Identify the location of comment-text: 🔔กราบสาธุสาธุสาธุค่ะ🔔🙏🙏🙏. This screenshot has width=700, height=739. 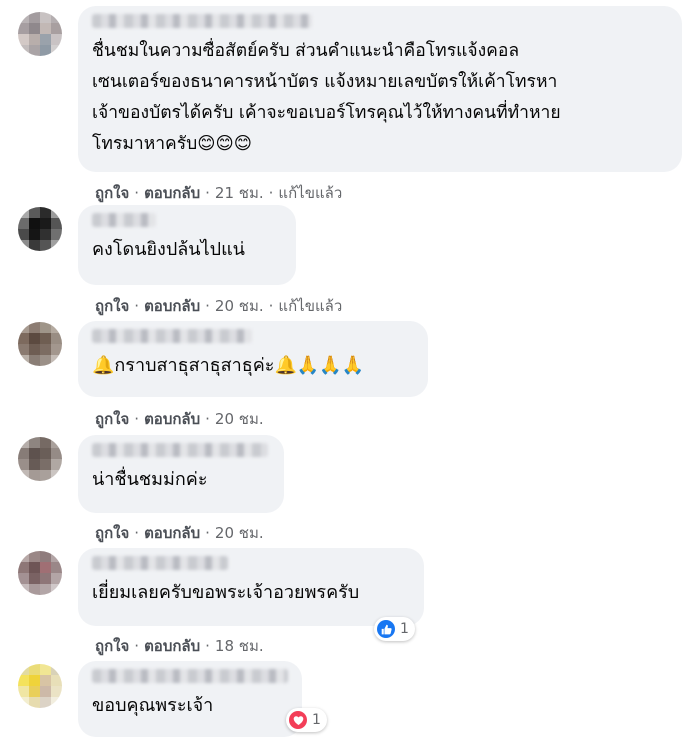
(228, 365).